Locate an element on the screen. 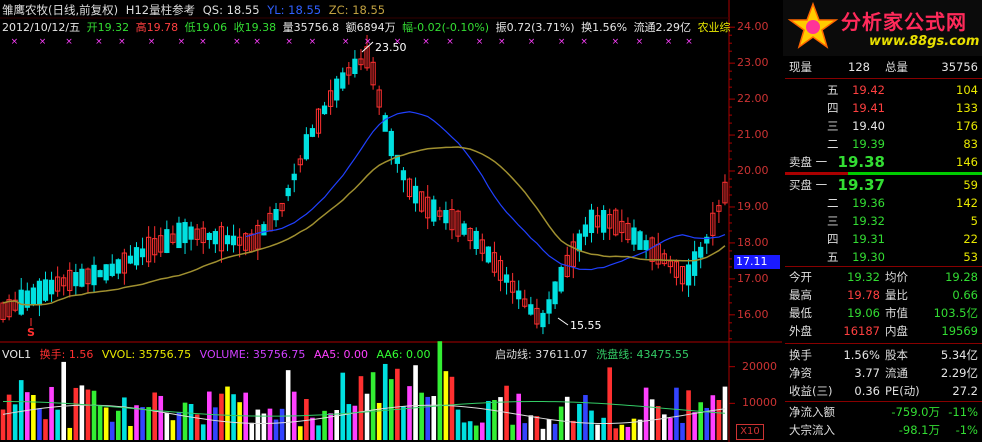 This screenshot has height=442, width=982. vol-huanshou: 换手: 1.56 is located at coordinates (66, 354).